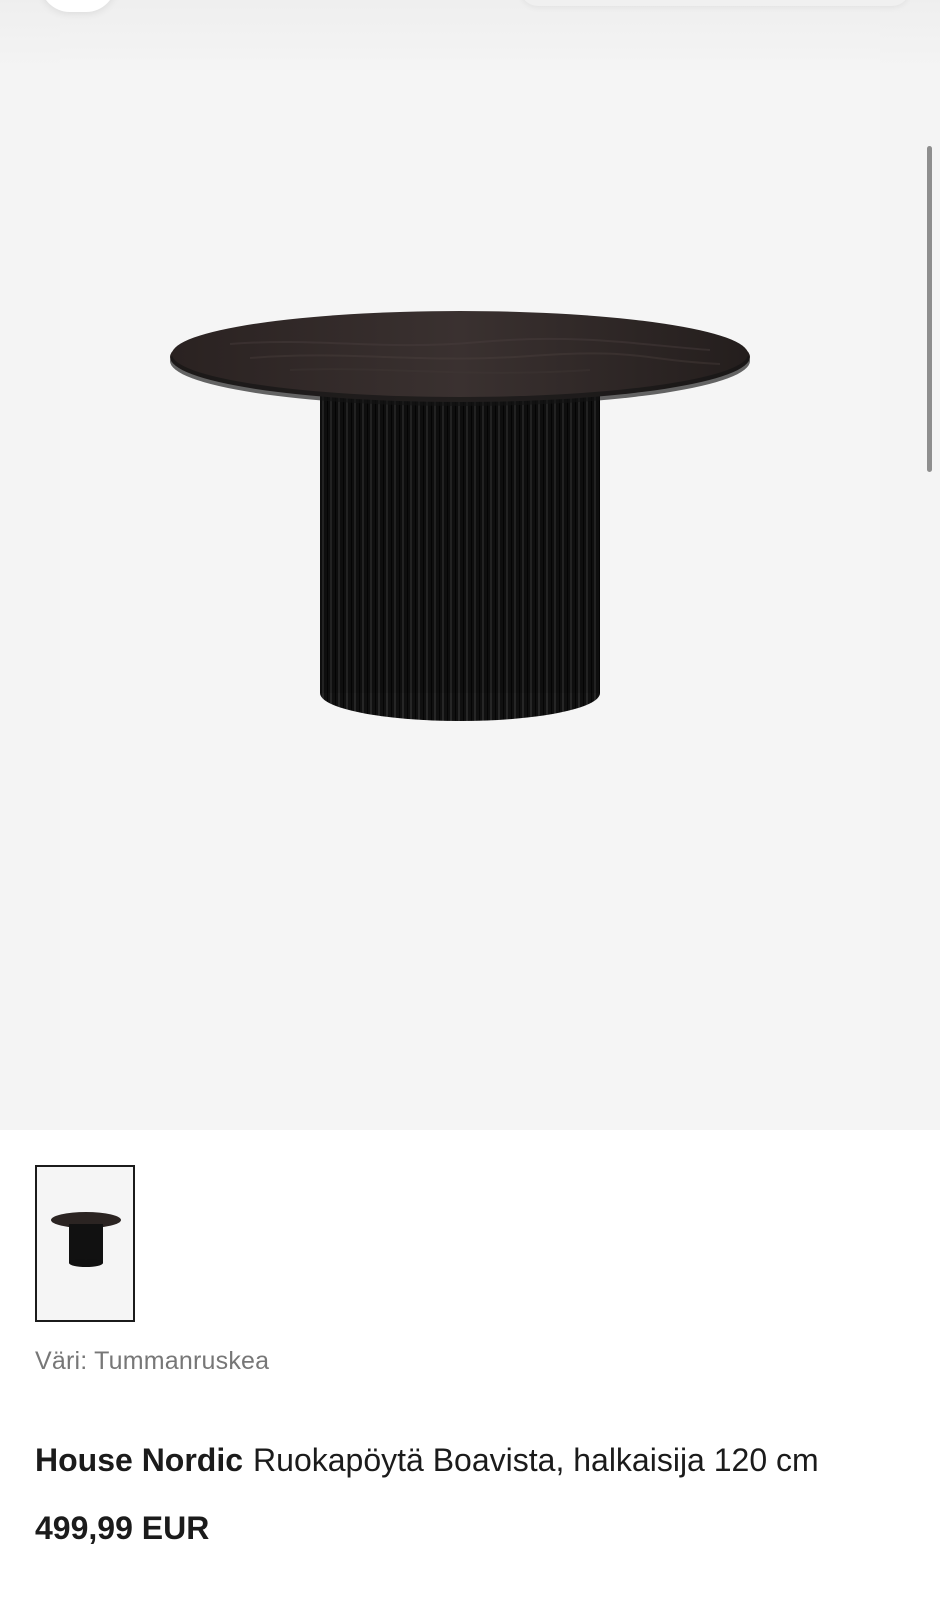 The height and width of the screenshot is (1600, 940). I want to click on thumbnail-selected, so click(85, 1243).